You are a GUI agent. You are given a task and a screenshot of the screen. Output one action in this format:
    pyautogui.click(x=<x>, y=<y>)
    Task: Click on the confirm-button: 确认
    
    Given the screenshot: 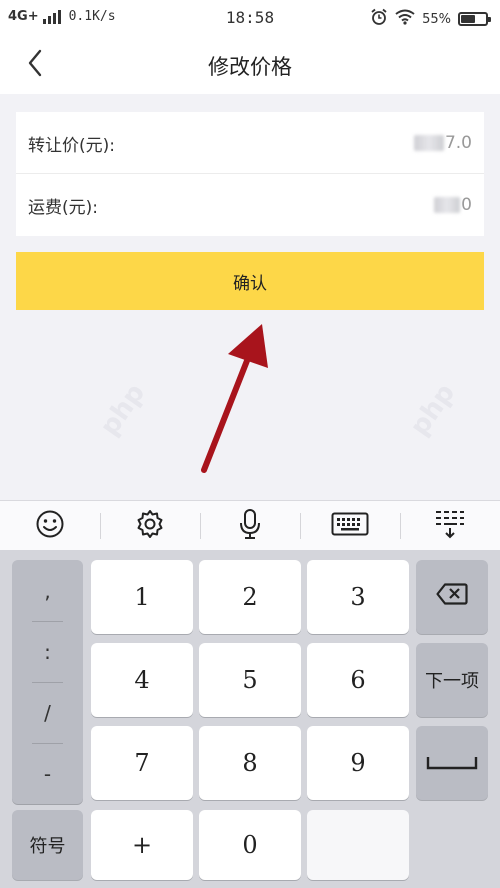 What is the action you would take?
    pyautogui.click(x=250, y=281)
    